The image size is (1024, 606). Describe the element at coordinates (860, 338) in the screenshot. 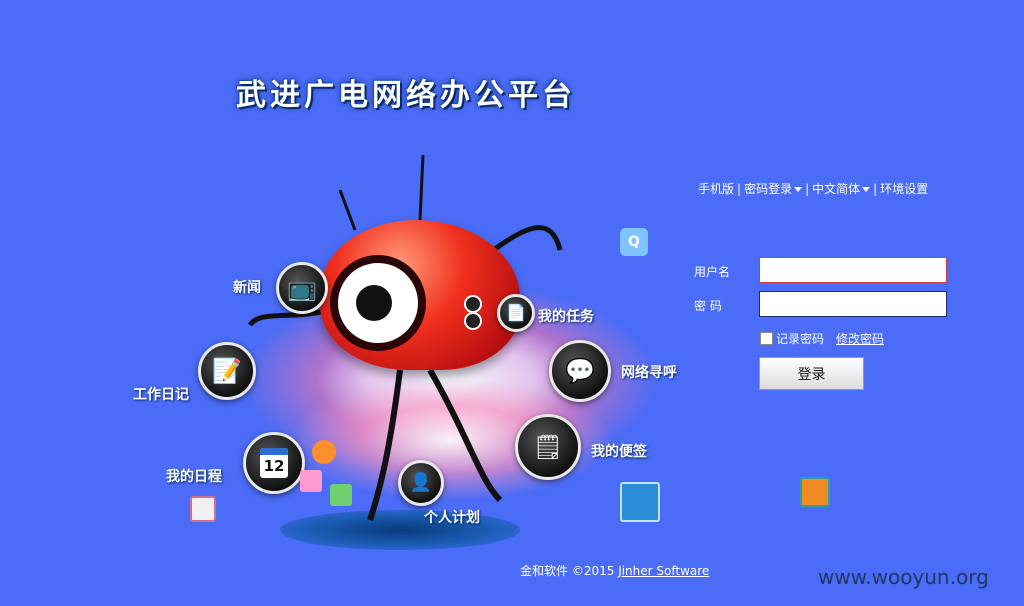

I see `change-password-link: 修改密码` at that location.